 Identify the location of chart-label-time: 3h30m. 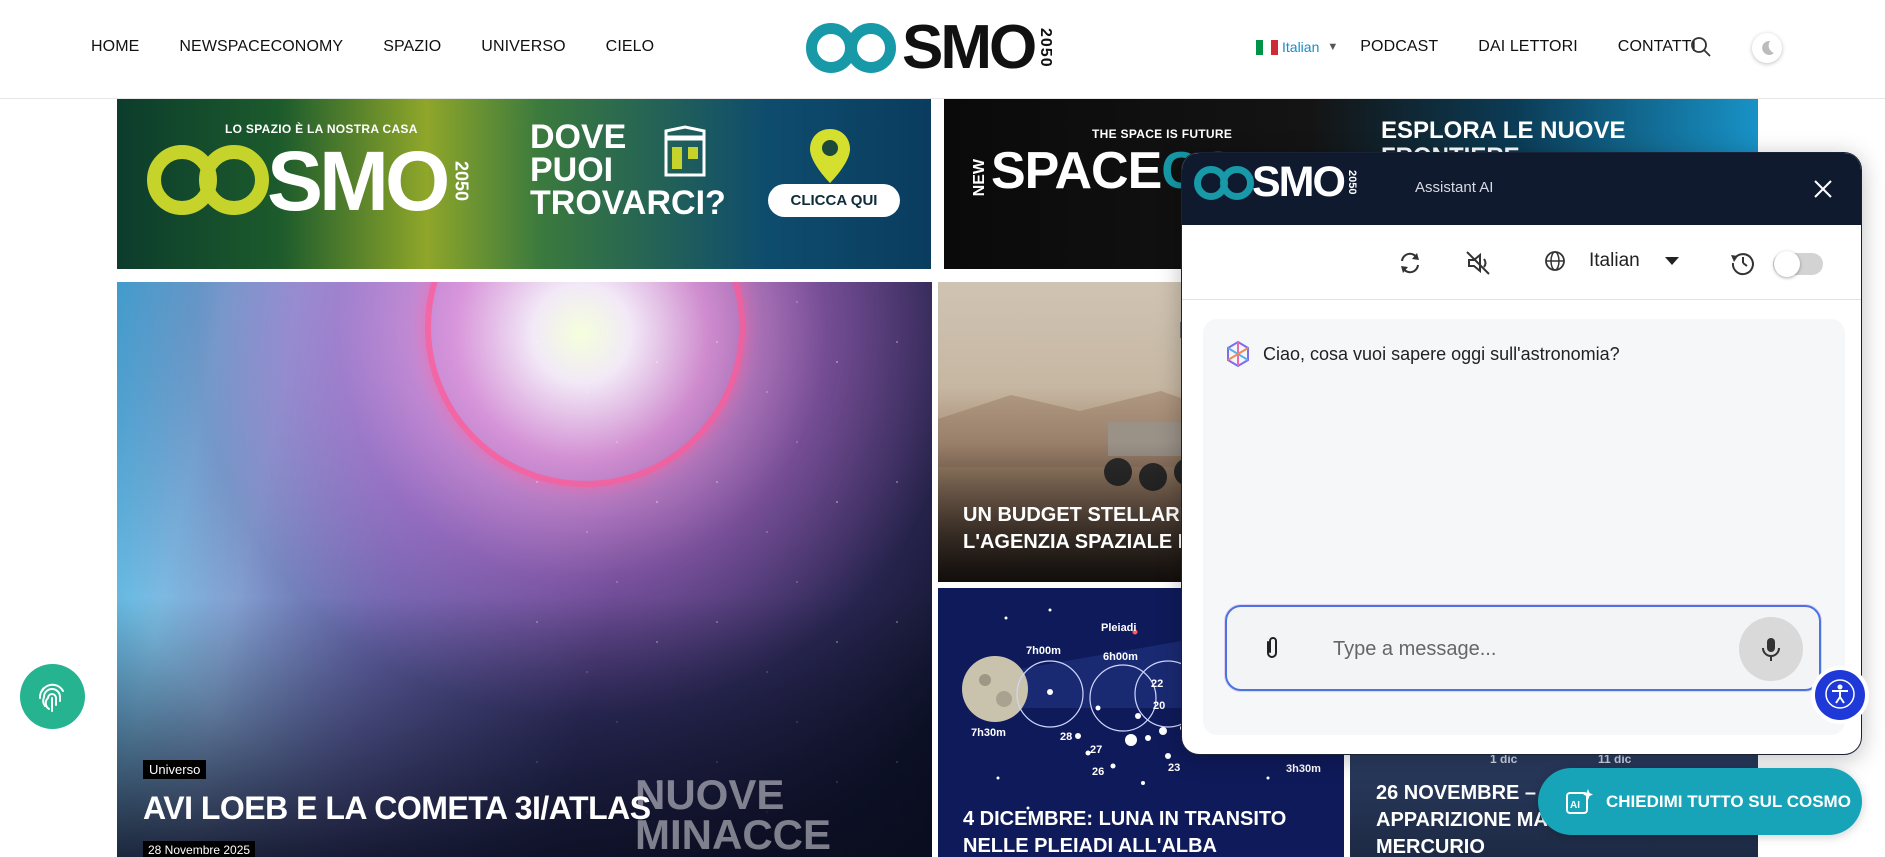
(1303, 769).